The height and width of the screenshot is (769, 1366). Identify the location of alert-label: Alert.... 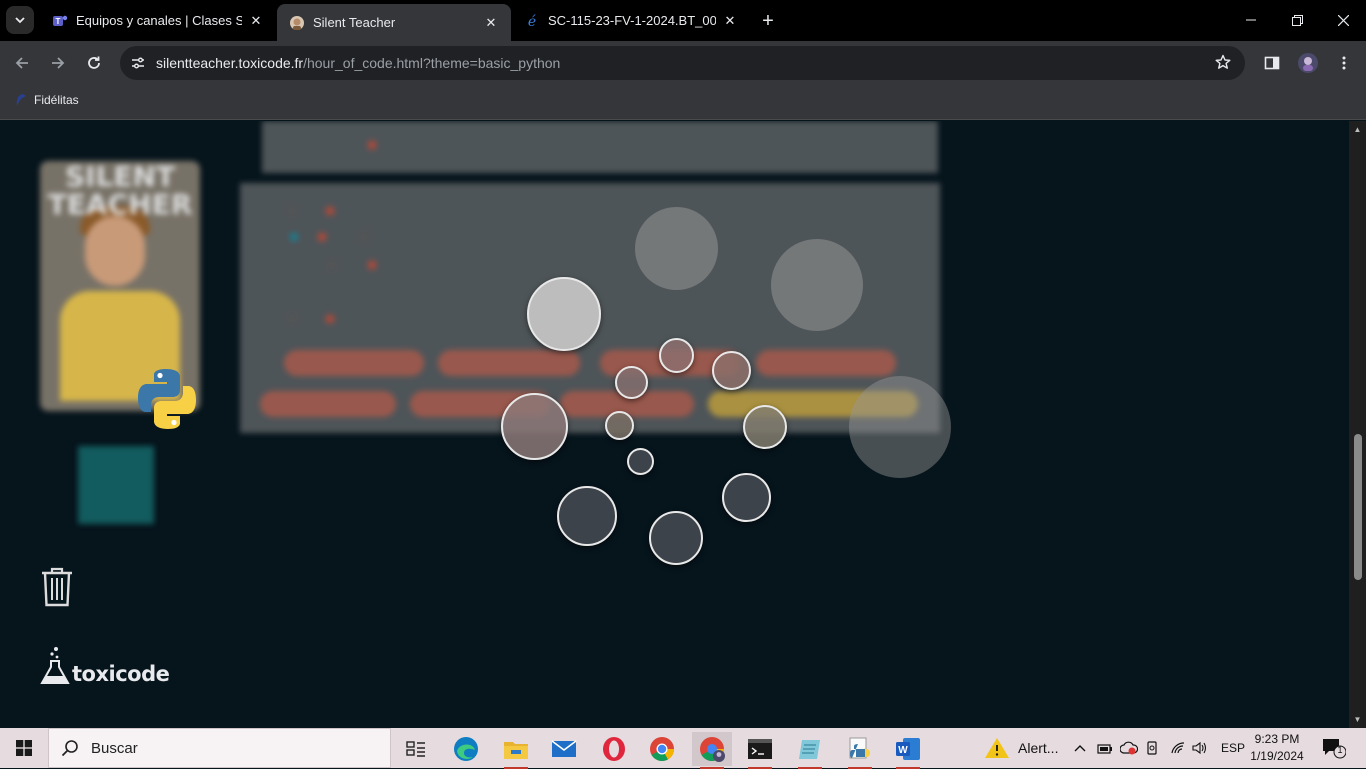
(1038, 748).